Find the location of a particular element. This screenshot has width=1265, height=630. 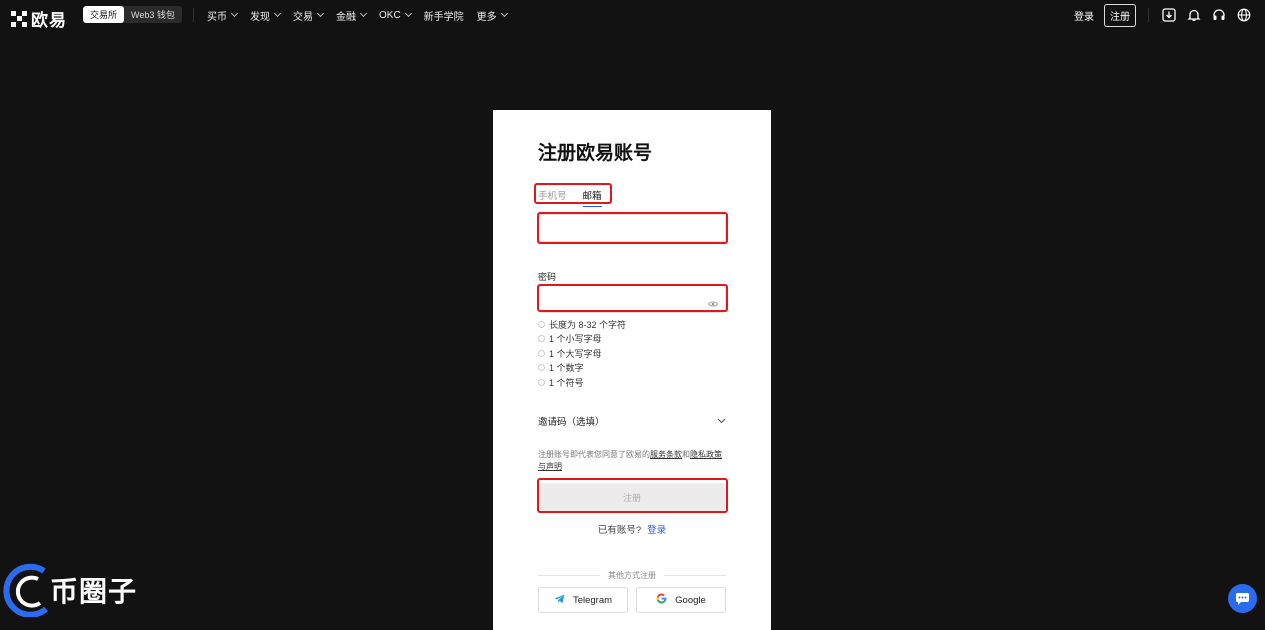

chat-icon is located at coordinates (1242, 598).